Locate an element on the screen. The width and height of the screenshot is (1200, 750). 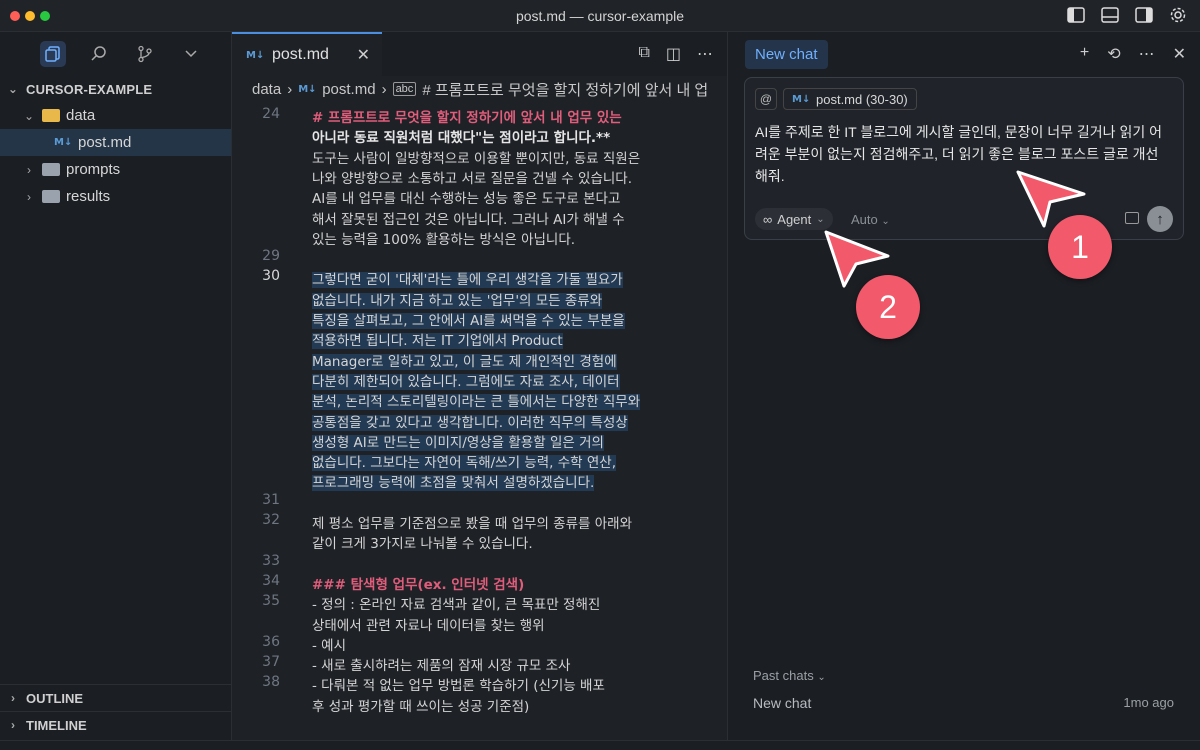
code-line-text: 특징을 살펴보고, 그 안에서 AI를 써먹을 수 있는 부분을 is located at coordinates (468, 321).